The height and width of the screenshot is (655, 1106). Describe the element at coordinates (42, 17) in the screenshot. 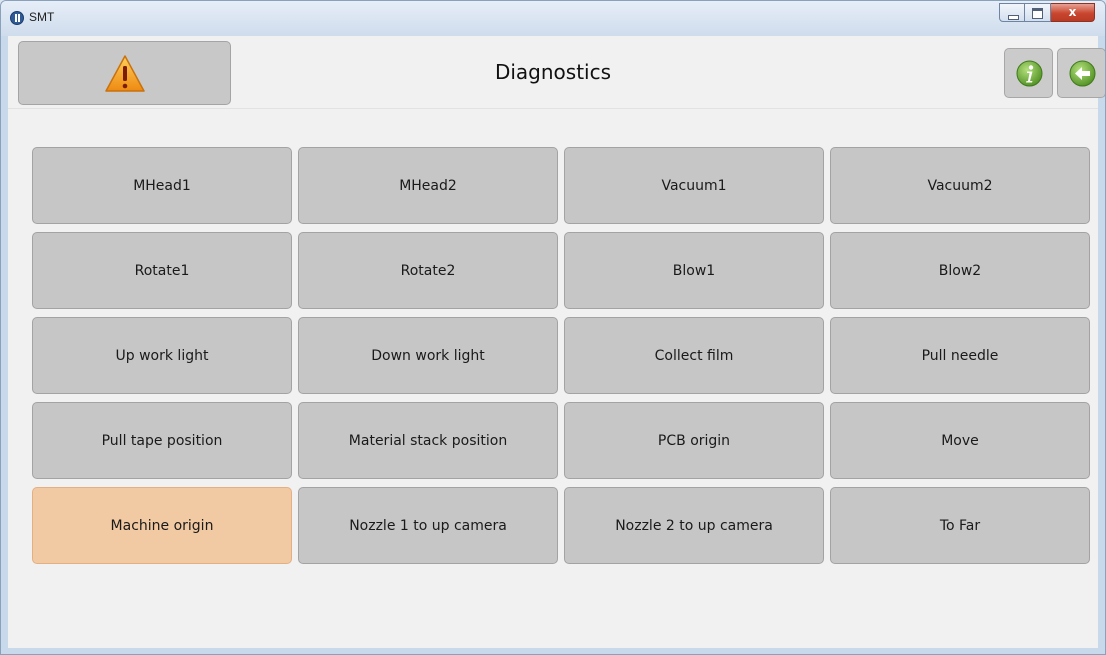

I see `window-title: SMT` at that location.